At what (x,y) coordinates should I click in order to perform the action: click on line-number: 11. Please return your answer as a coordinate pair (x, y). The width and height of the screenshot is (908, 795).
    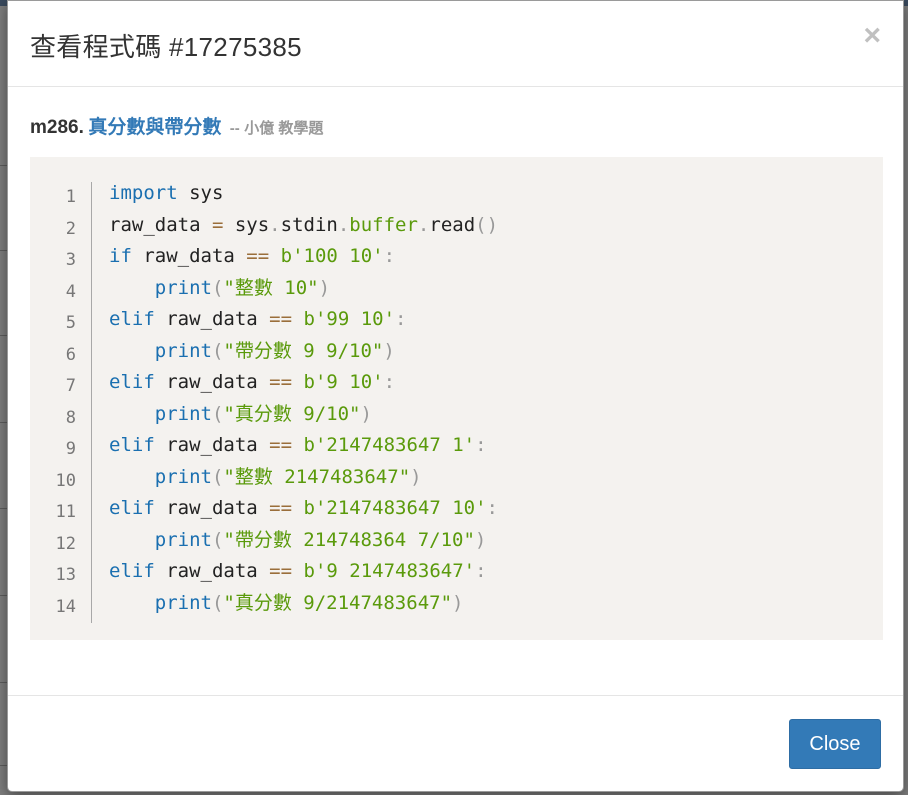
    Looking at the image, I should click on (65, 512).